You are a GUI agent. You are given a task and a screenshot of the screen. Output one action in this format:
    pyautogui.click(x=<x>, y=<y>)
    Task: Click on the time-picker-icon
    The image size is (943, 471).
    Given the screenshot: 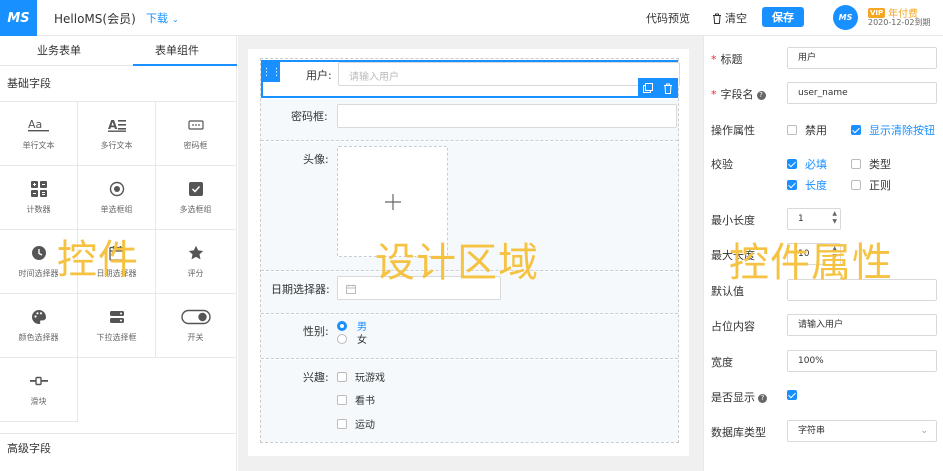 What is the action you would take?
    pyautogui.click(x=39, y=253)
    